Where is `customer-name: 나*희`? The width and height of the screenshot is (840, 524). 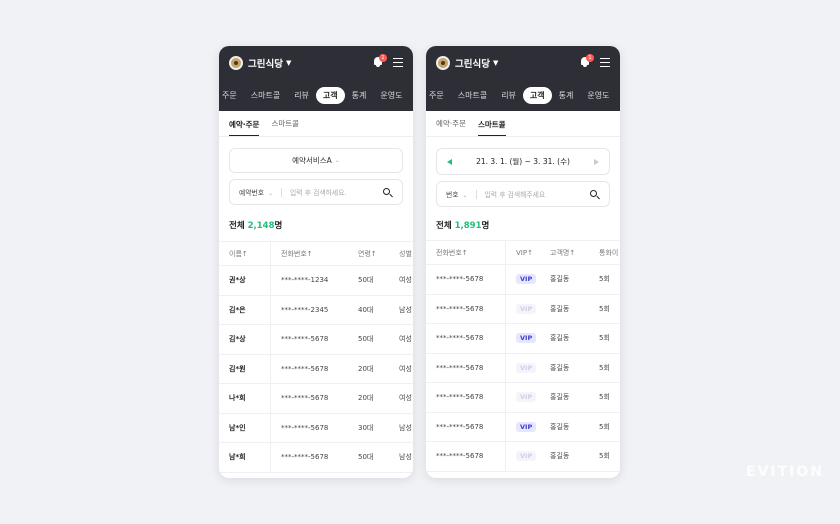
customer-name: 나*희 is located at coordinates (245, 398).